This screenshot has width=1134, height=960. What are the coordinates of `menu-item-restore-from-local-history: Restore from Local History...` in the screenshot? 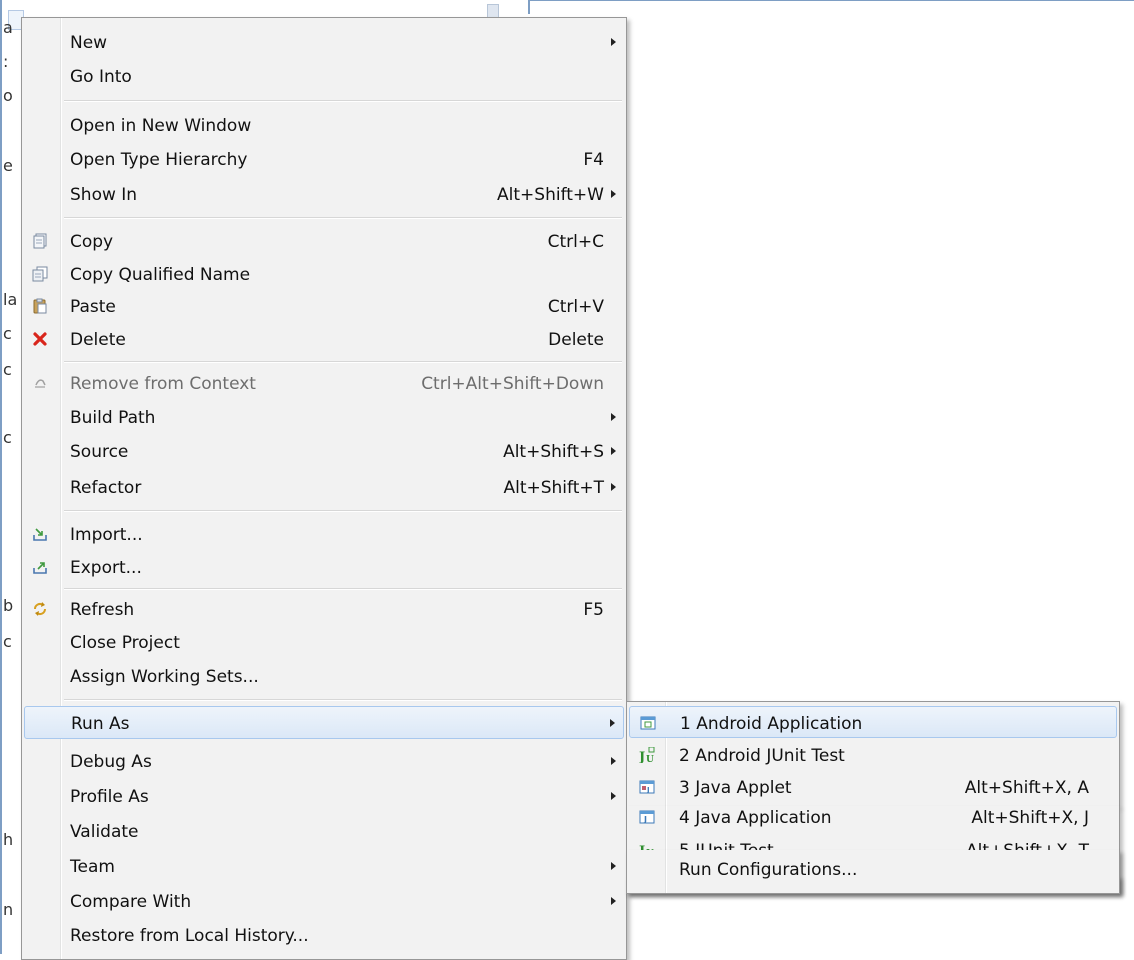 It's located at (324, 935).